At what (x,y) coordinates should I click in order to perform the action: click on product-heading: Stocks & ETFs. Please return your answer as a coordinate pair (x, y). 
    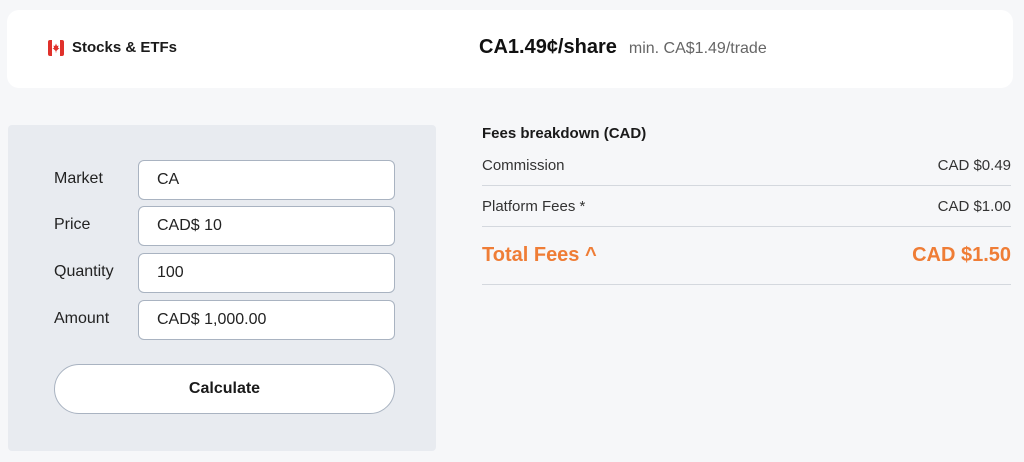
    Looking at the image, I should click on (112, 47).